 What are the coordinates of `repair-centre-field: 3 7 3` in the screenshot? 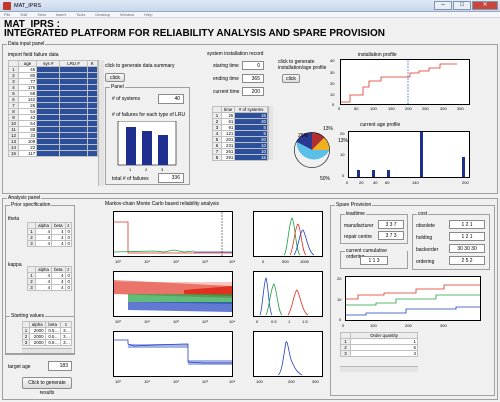 It's located at (391, 235).